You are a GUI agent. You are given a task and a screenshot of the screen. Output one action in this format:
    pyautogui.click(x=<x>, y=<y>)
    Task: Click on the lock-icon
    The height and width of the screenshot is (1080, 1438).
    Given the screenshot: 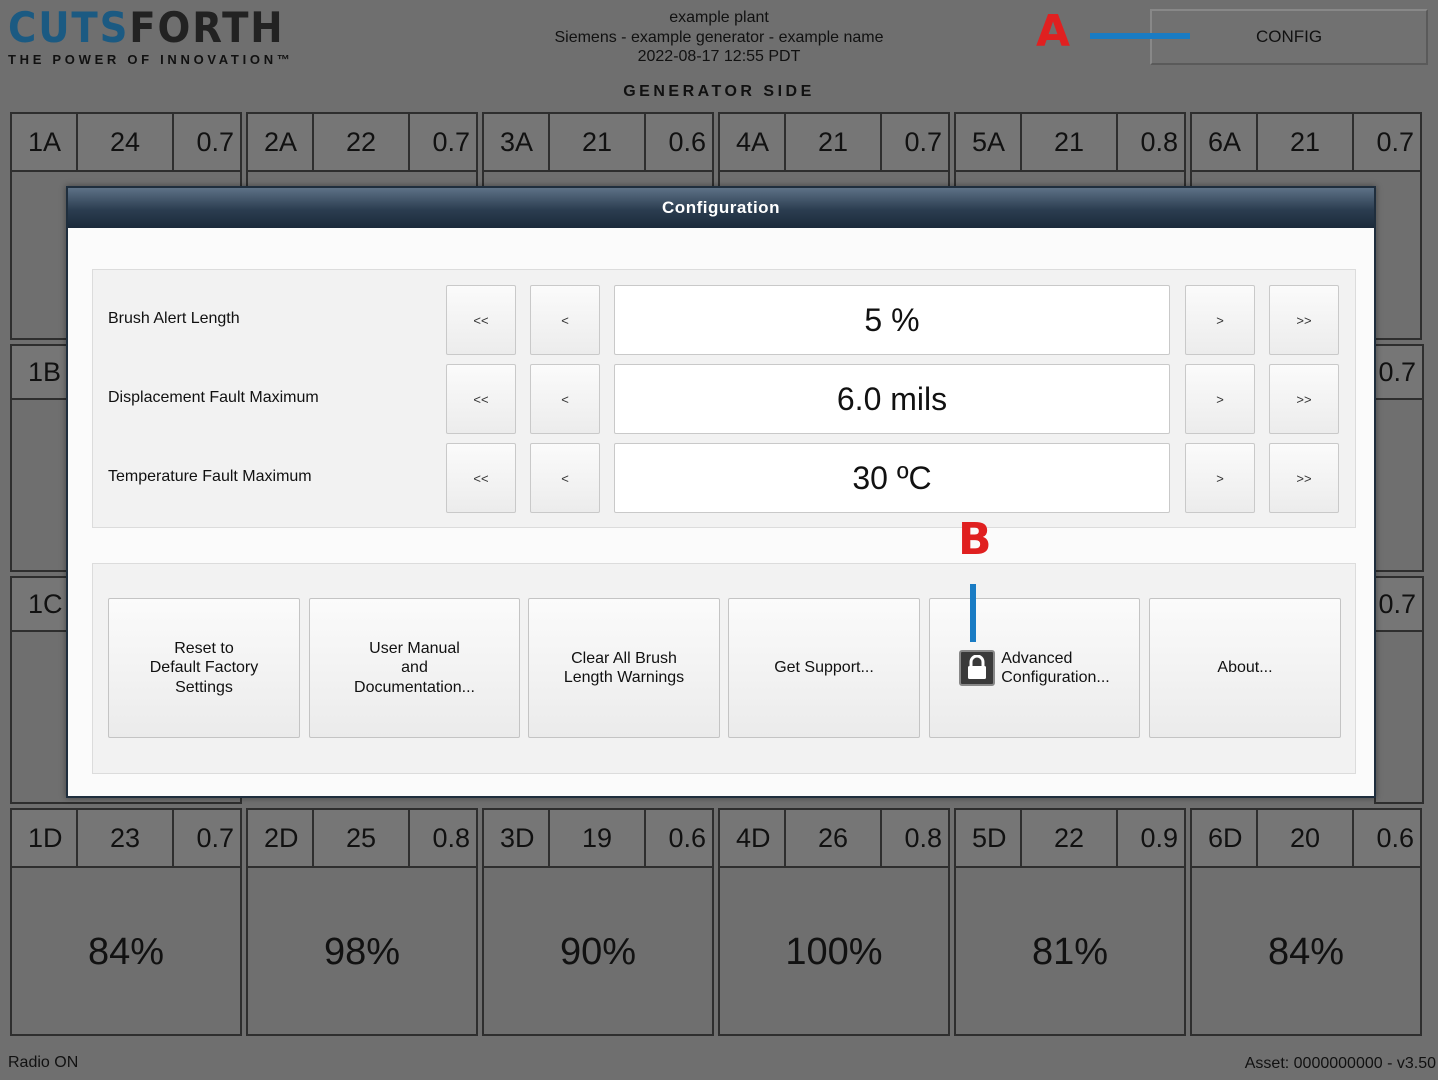 What is the action you would take?
    pyautogui.click(x=977, y=668)
    